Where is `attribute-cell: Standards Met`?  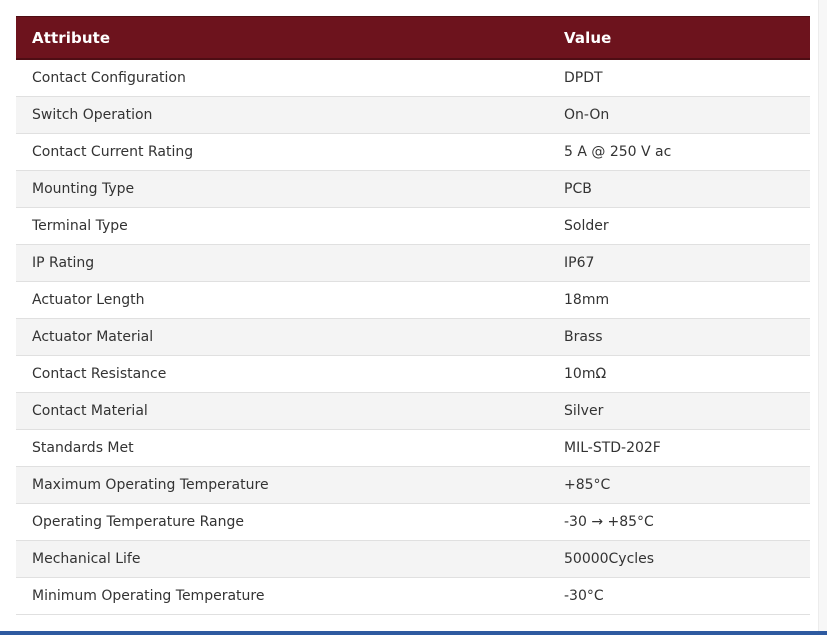 attribute-cell: Standards Met is located at coordinates (282, 448).